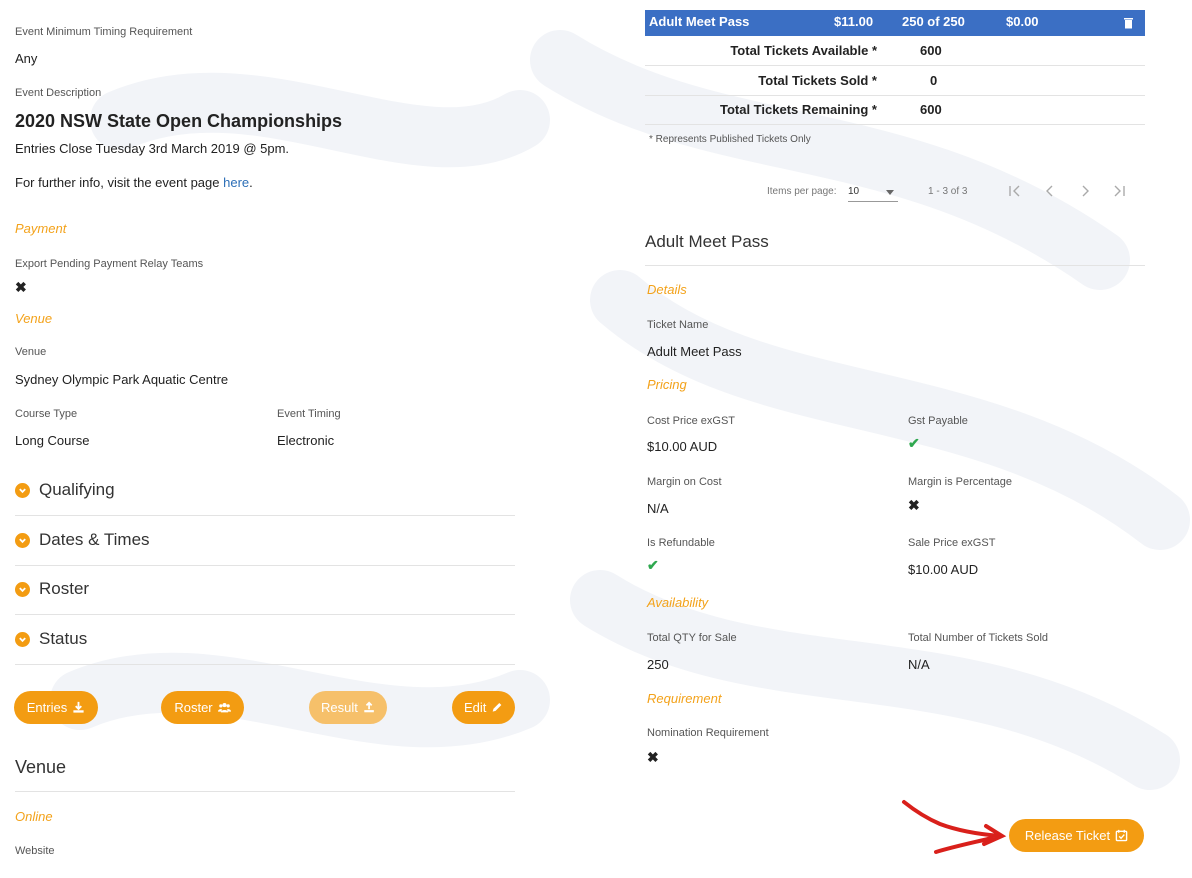  I want to click on annotation-arrow, so click(954, 827).